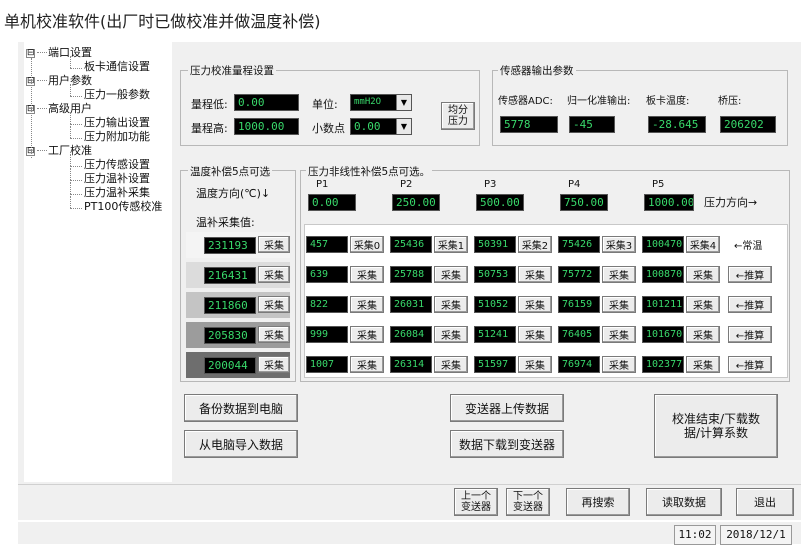  I want to click on tree-item-10: 压力温补采集, so click(117, 193).